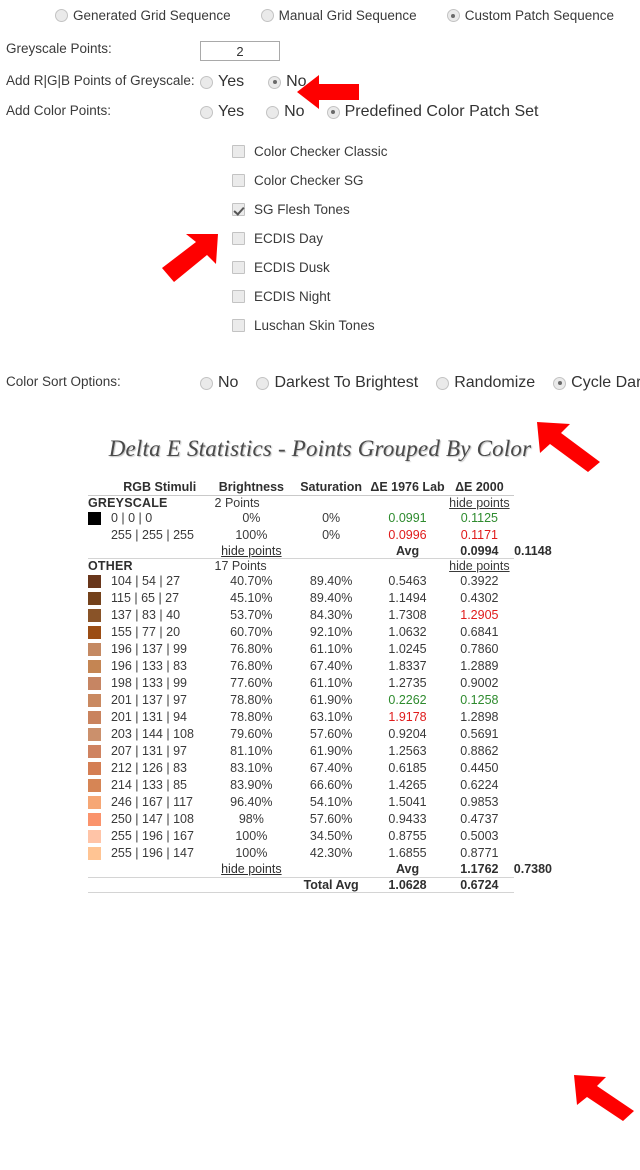  I want to click on radio-color-sort-darkest-to-brightest: Darkest To Brightest, so click(337, 383).